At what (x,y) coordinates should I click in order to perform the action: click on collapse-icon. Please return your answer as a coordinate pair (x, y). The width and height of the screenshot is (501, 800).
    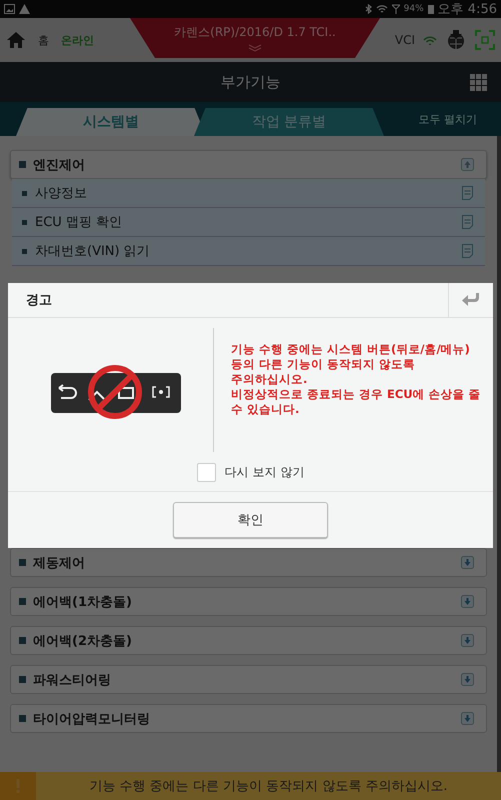
    Looking at the image, I should click on (467, 164).